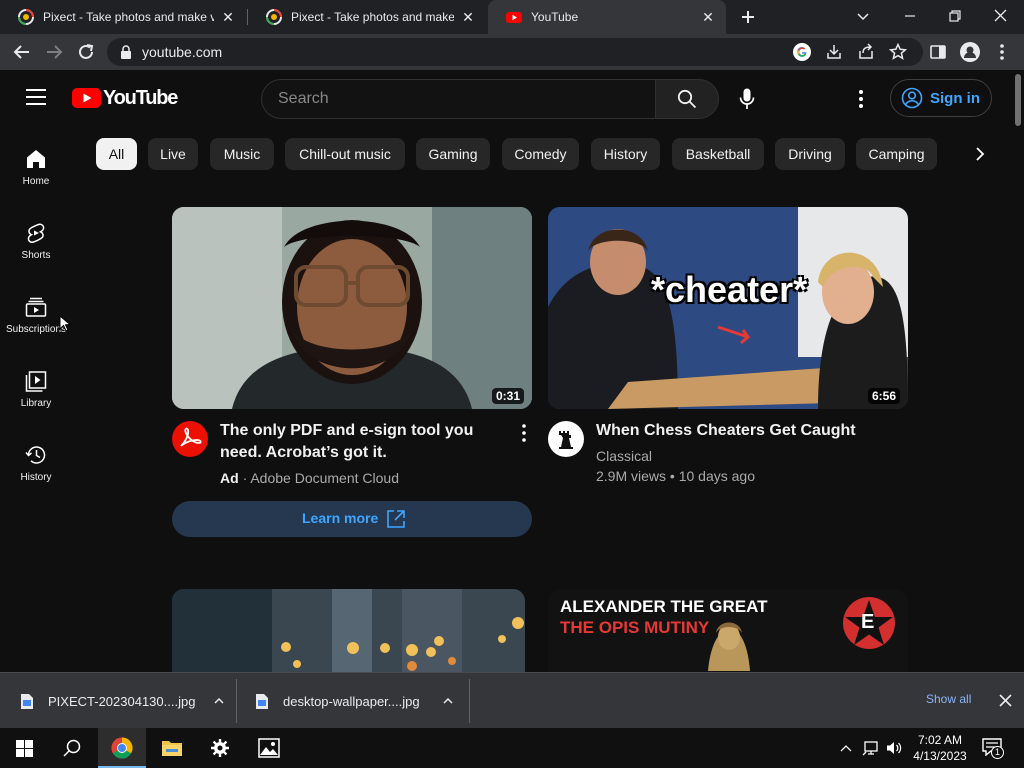  I want to click on sidebar-item-history: History, so click(36, 481).